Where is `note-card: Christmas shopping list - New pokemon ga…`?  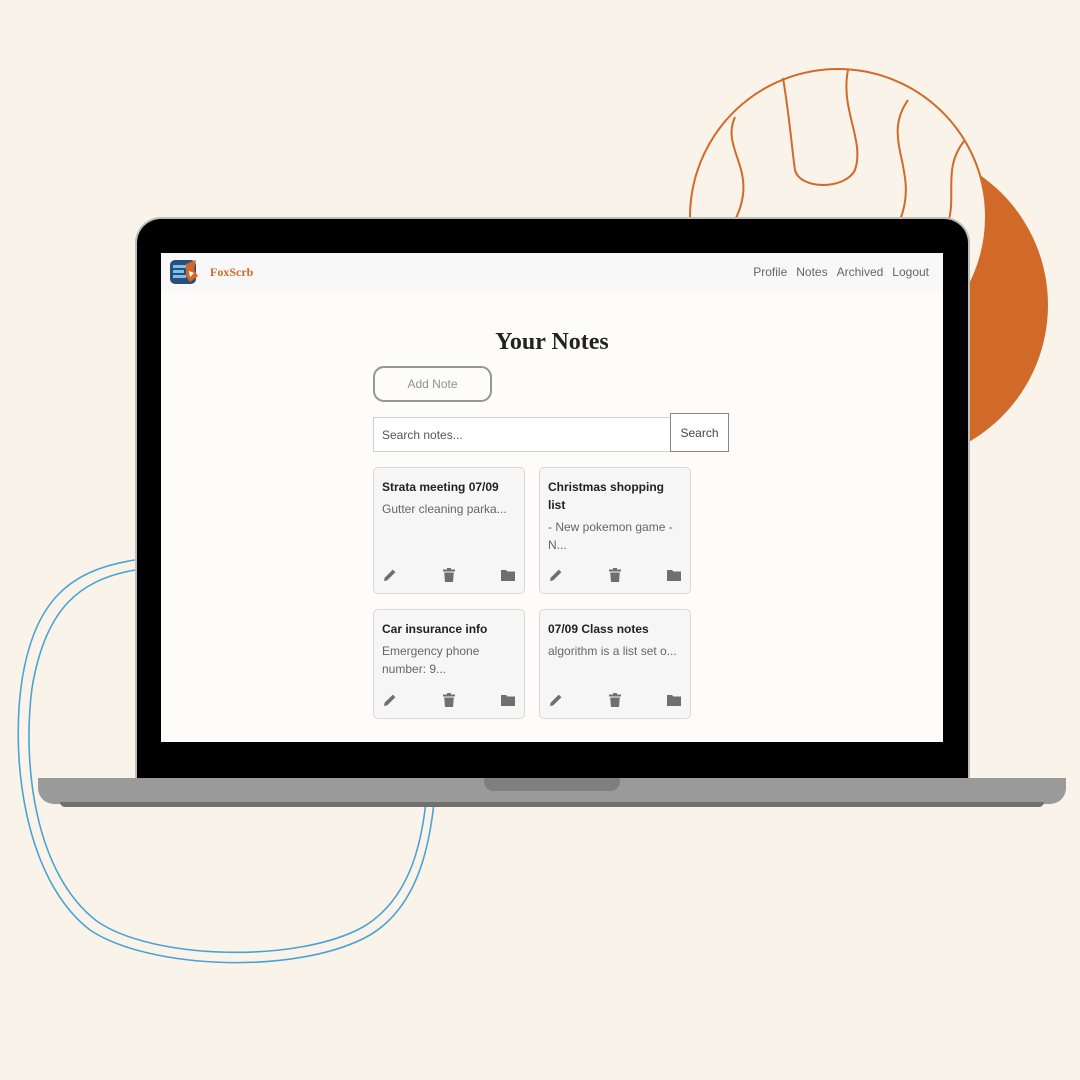
note-card: Christmas shopping list - New pokemon ga… is located at coordinates (615, 530).